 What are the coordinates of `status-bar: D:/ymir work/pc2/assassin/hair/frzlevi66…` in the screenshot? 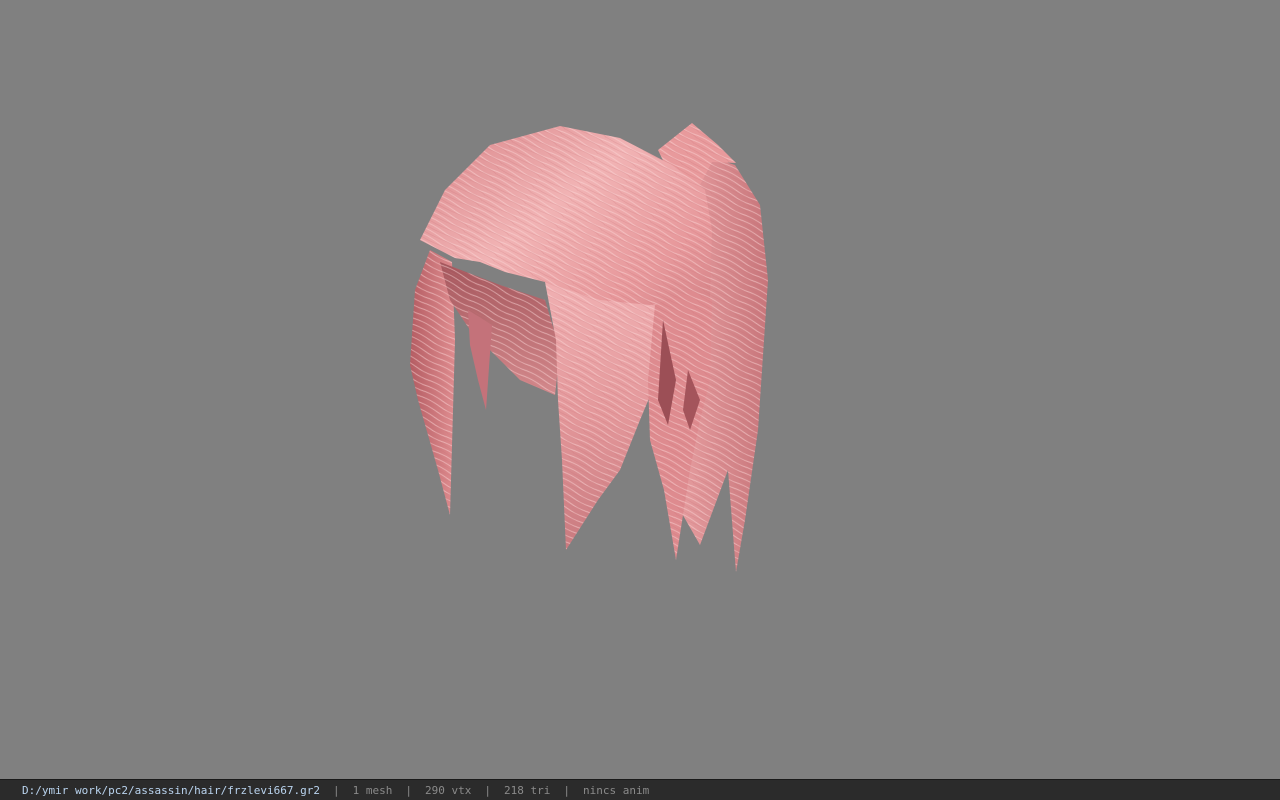 It's located at (640, 789).